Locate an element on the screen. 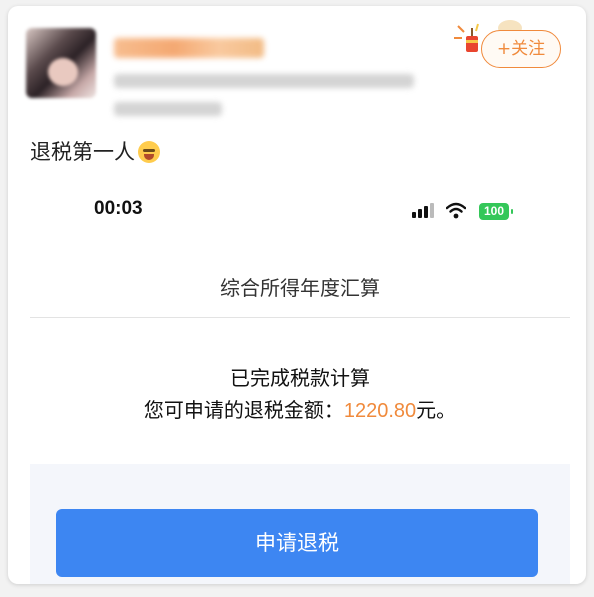 The width and height of the screenshot is (594, 597). page-title: 综合所得年度汇算 is located at coordinates (300, 288).